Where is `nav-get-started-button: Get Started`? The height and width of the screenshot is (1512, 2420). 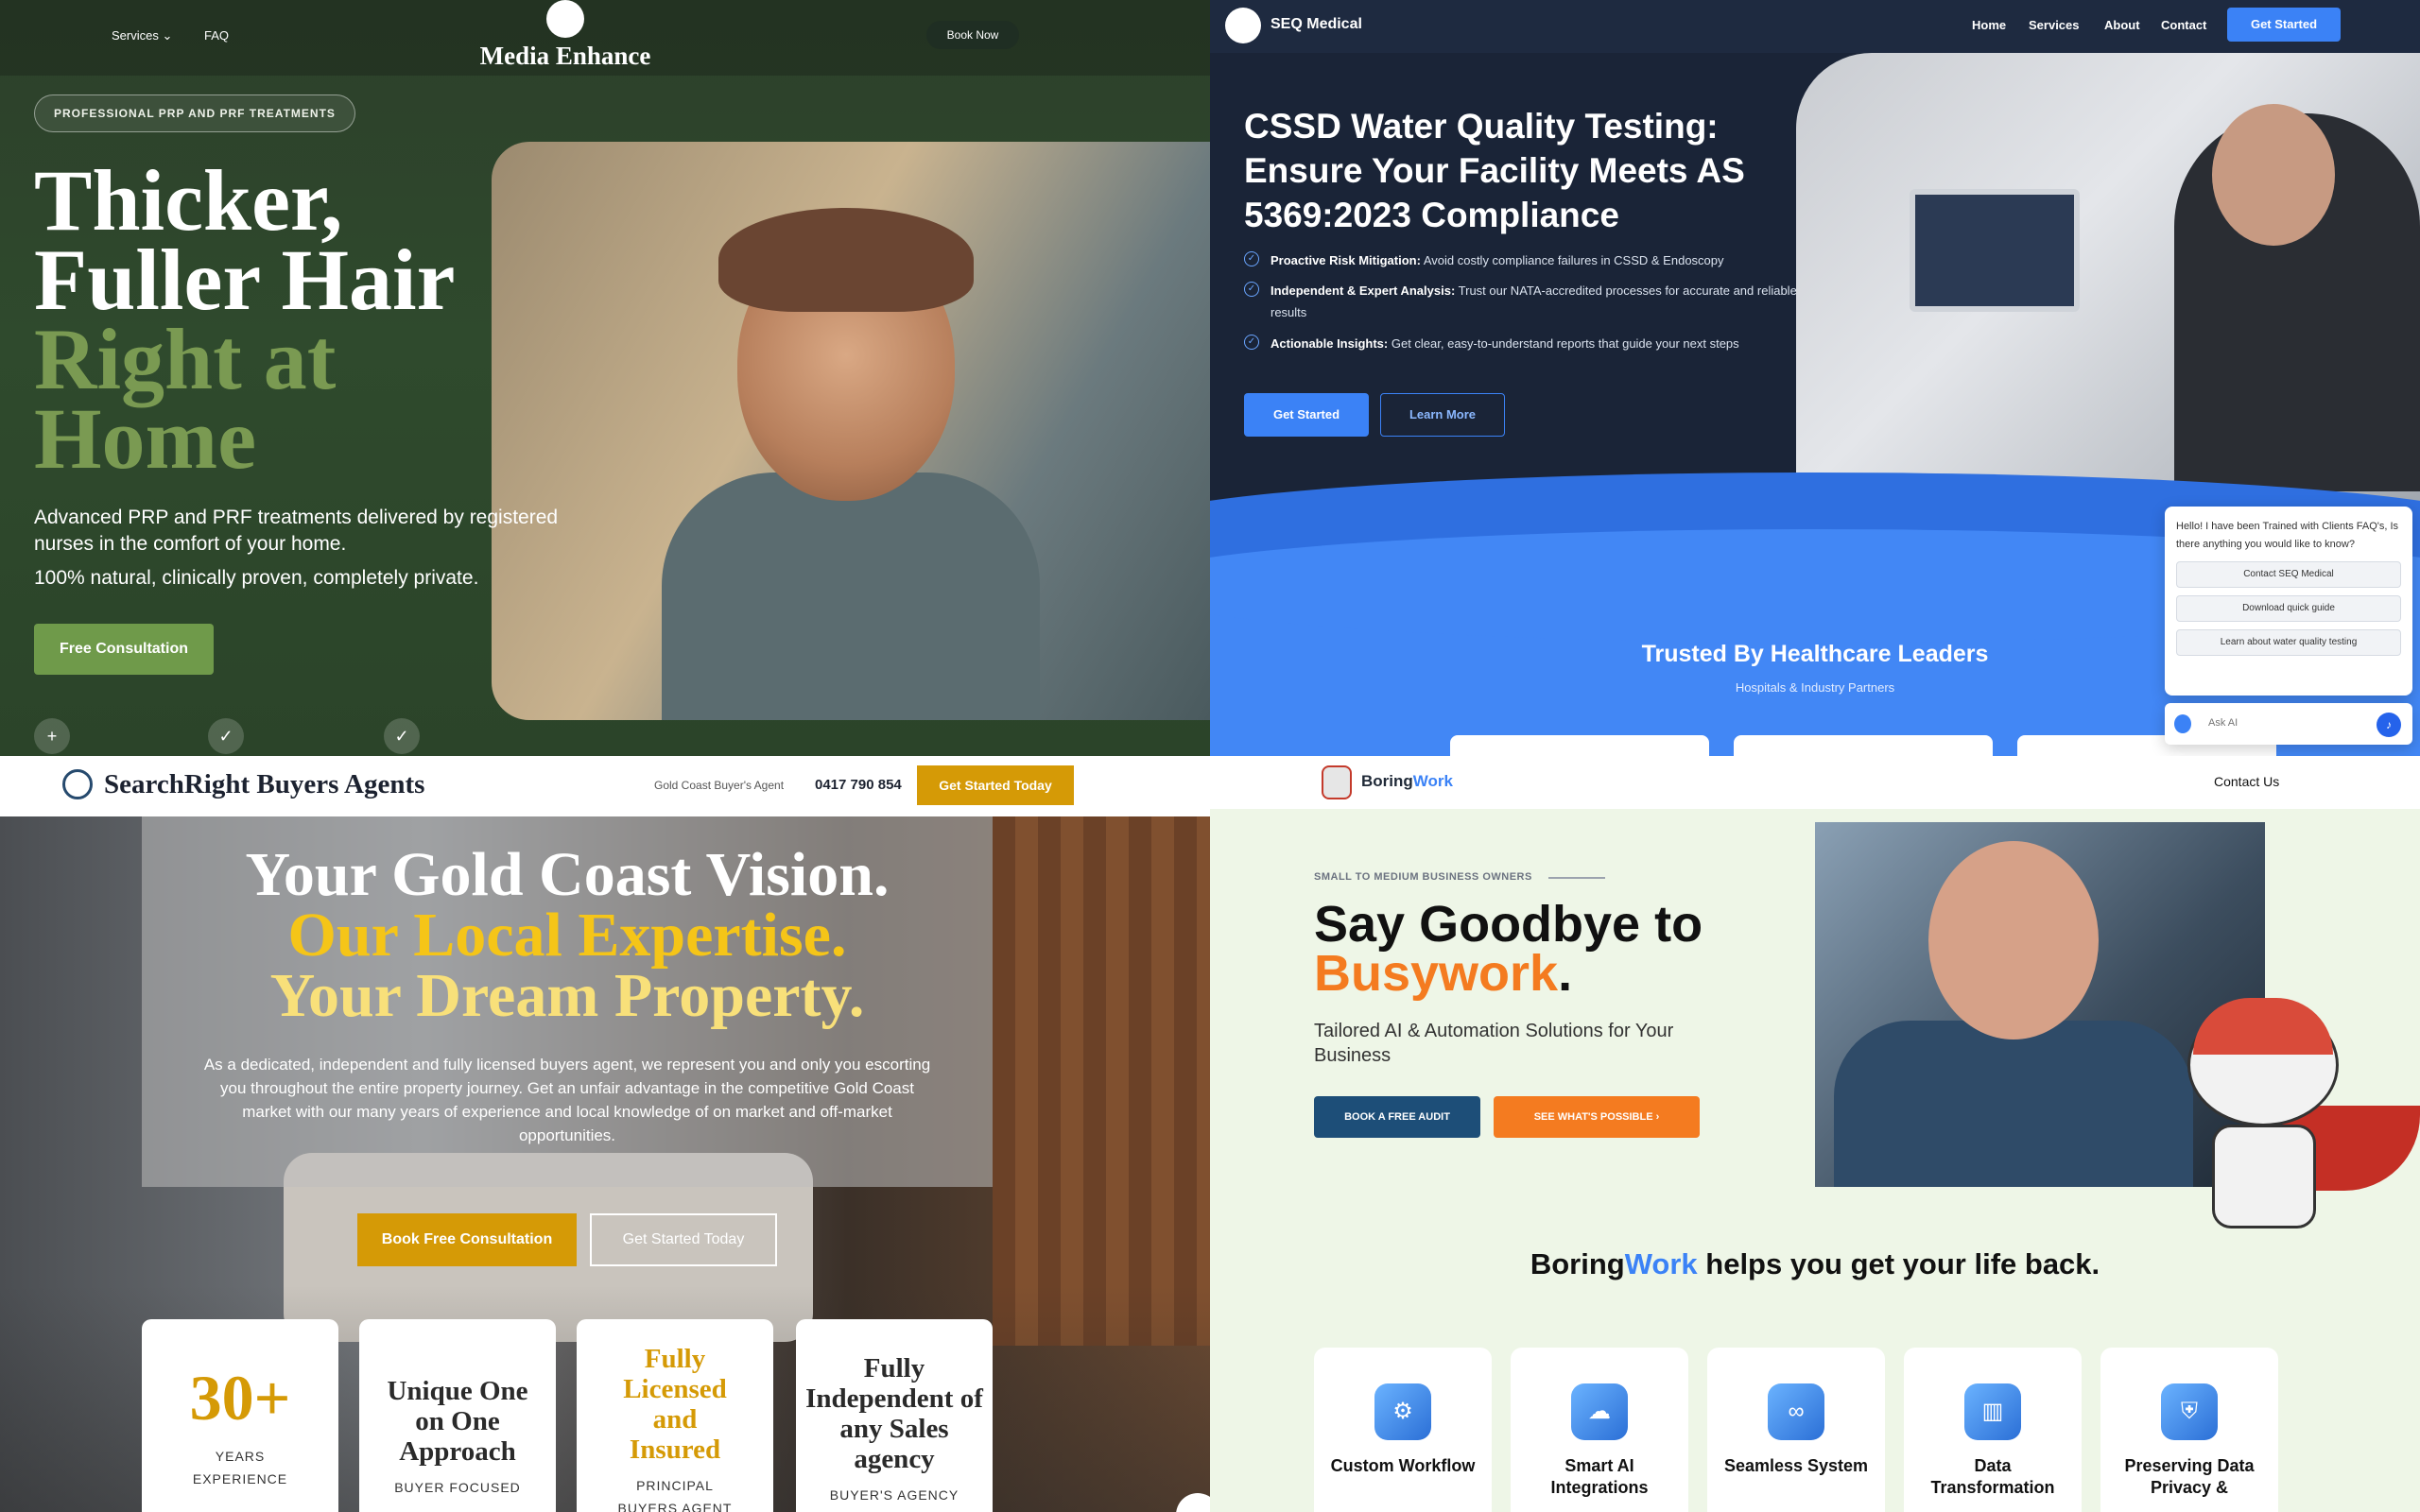
nav-get-started-button: Get Started is located at coordinates (2284, 25).